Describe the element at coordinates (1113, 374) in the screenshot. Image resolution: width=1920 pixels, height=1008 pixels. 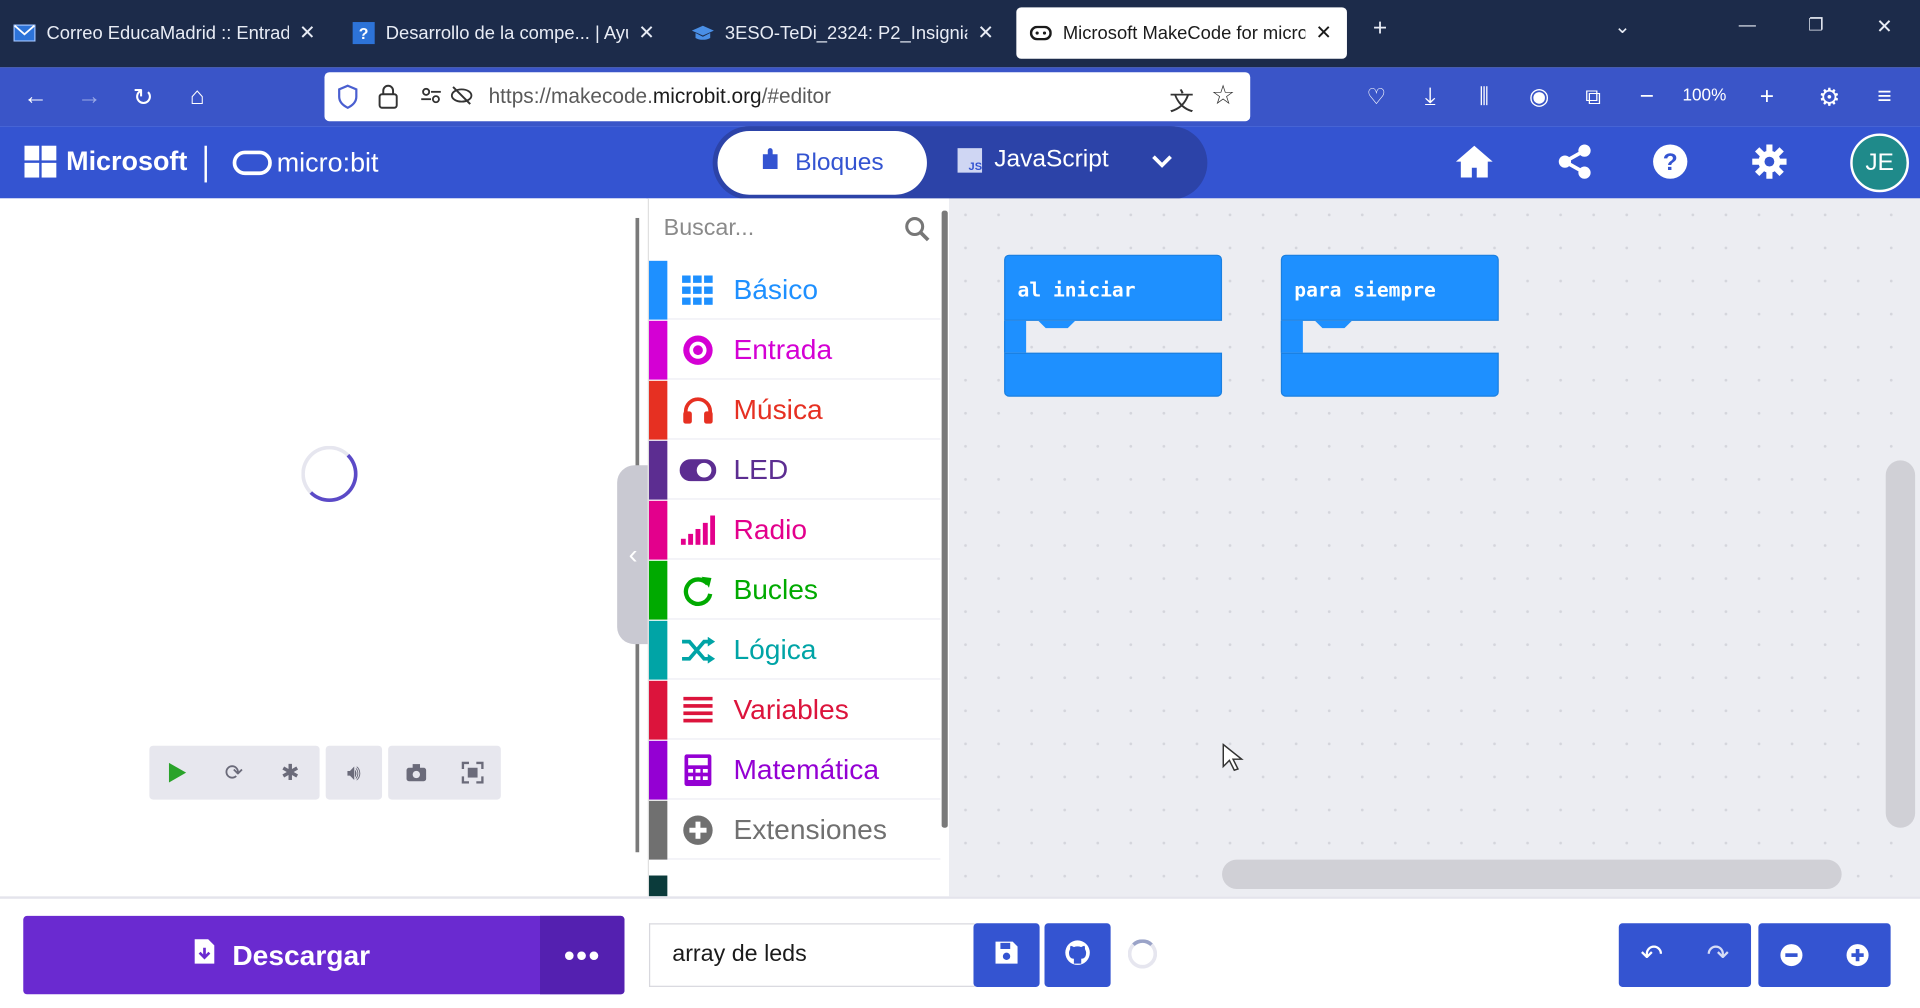
I see `block-footer` at that location.